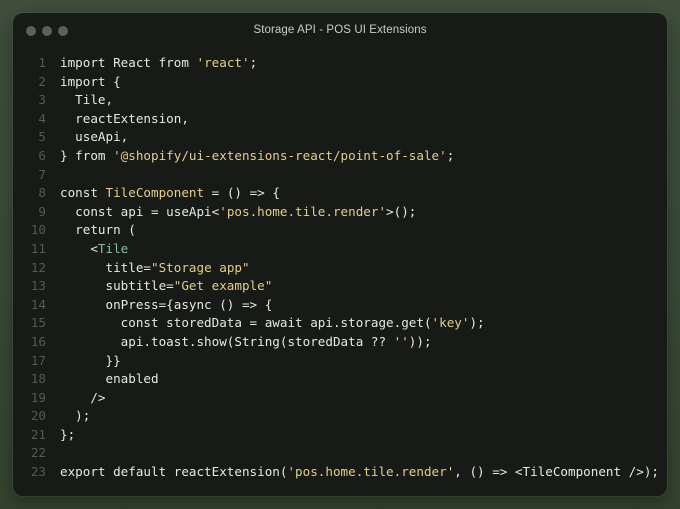  What do you see at coordinates (340, 119) in the screenshot?
I see `code-line: 4 reactExtension,` at bounding box center [340, 119].